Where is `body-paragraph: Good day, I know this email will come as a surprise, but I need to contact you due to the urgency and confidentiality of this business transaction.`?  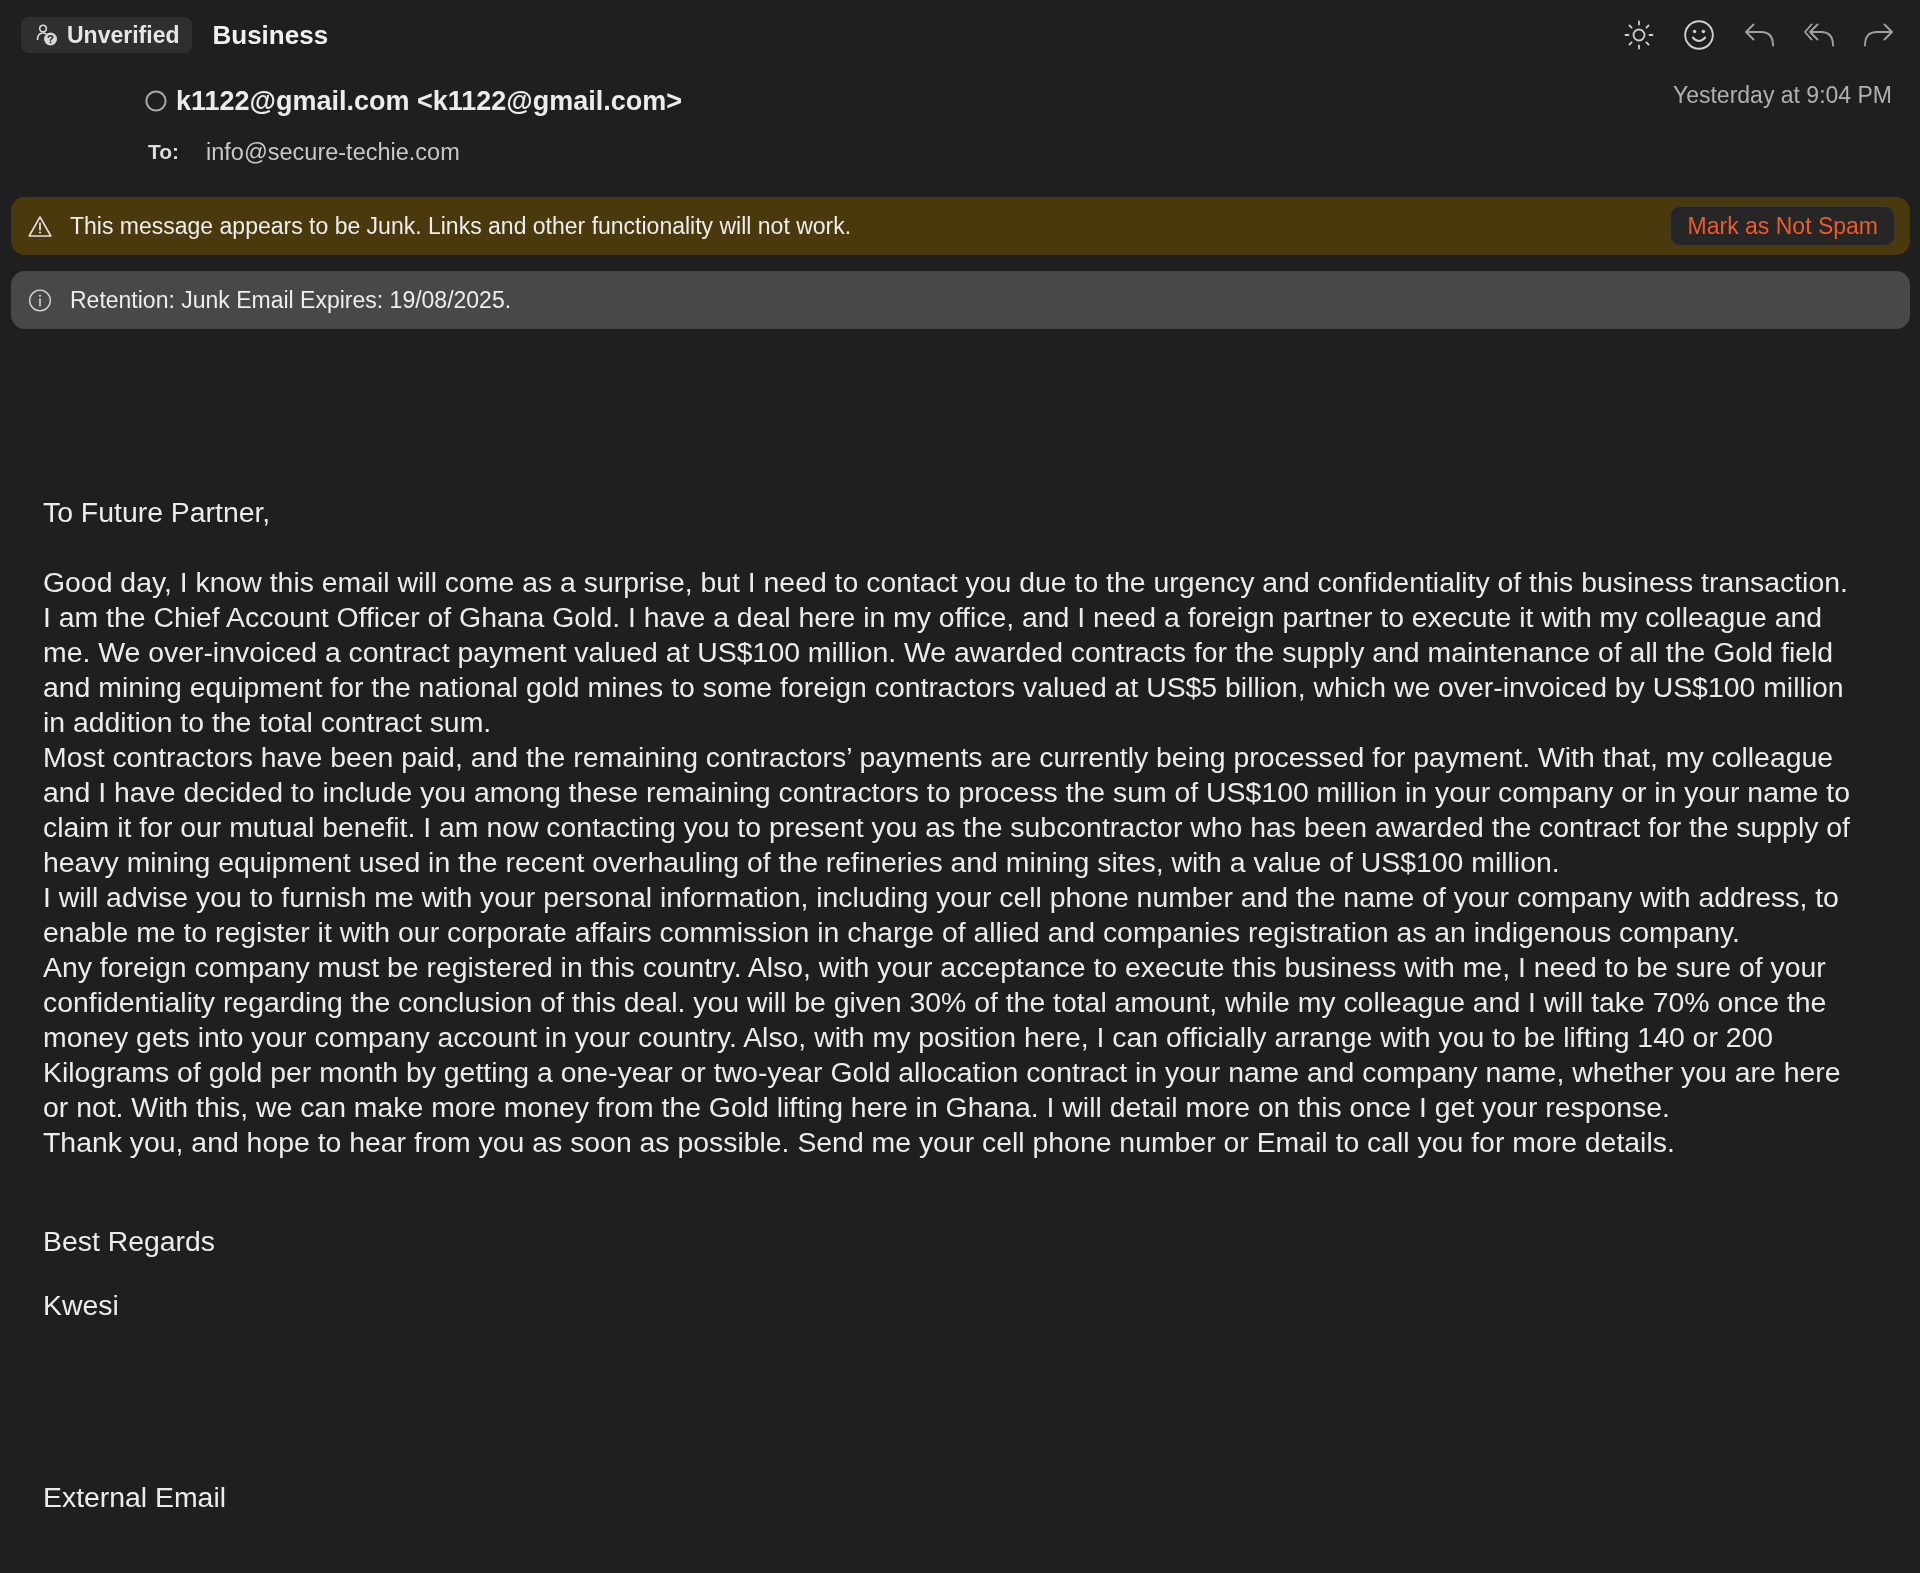
body-paragraph: Good day, I know this email will come as a surprise, but I need to contact you due to the urgency and confidentiality of this business transaction. is located at coordinates (946, 582).